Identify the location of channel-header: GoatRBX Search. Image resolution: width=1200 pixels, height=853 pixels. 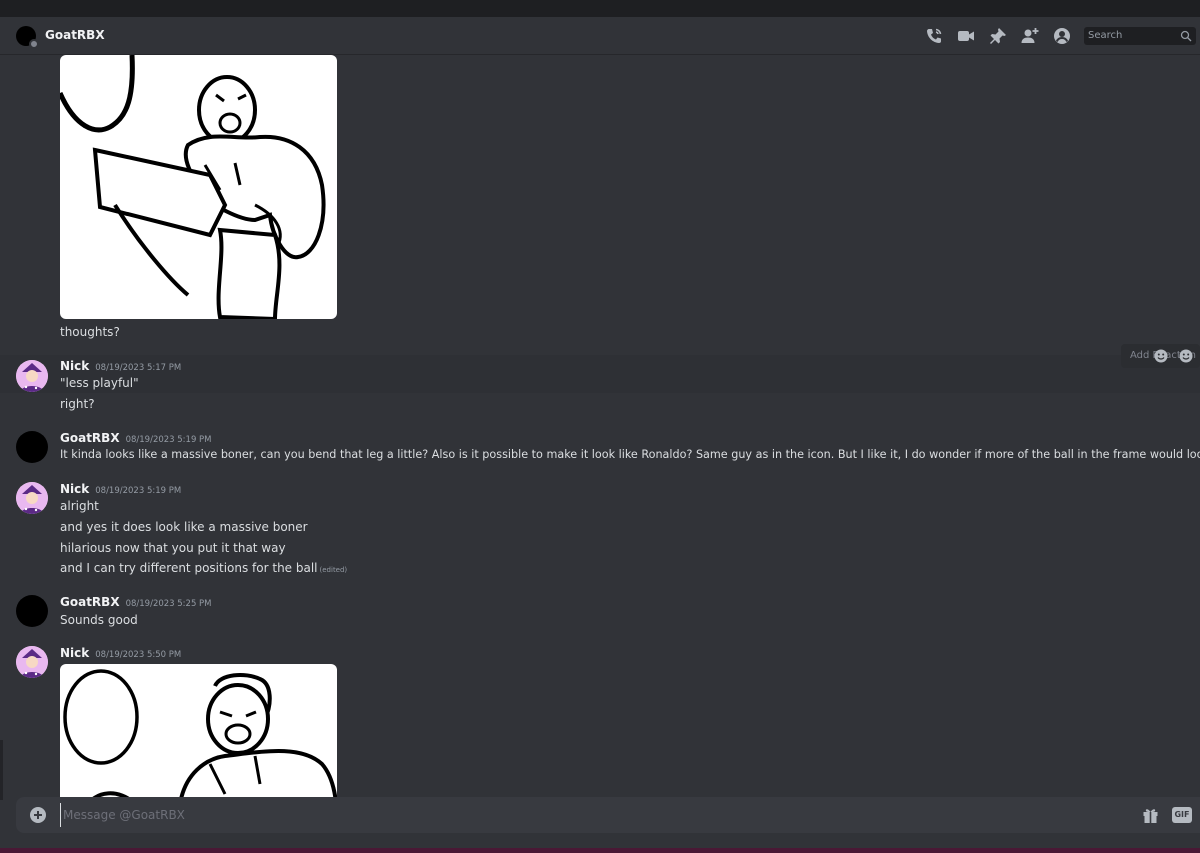
(600, 36).